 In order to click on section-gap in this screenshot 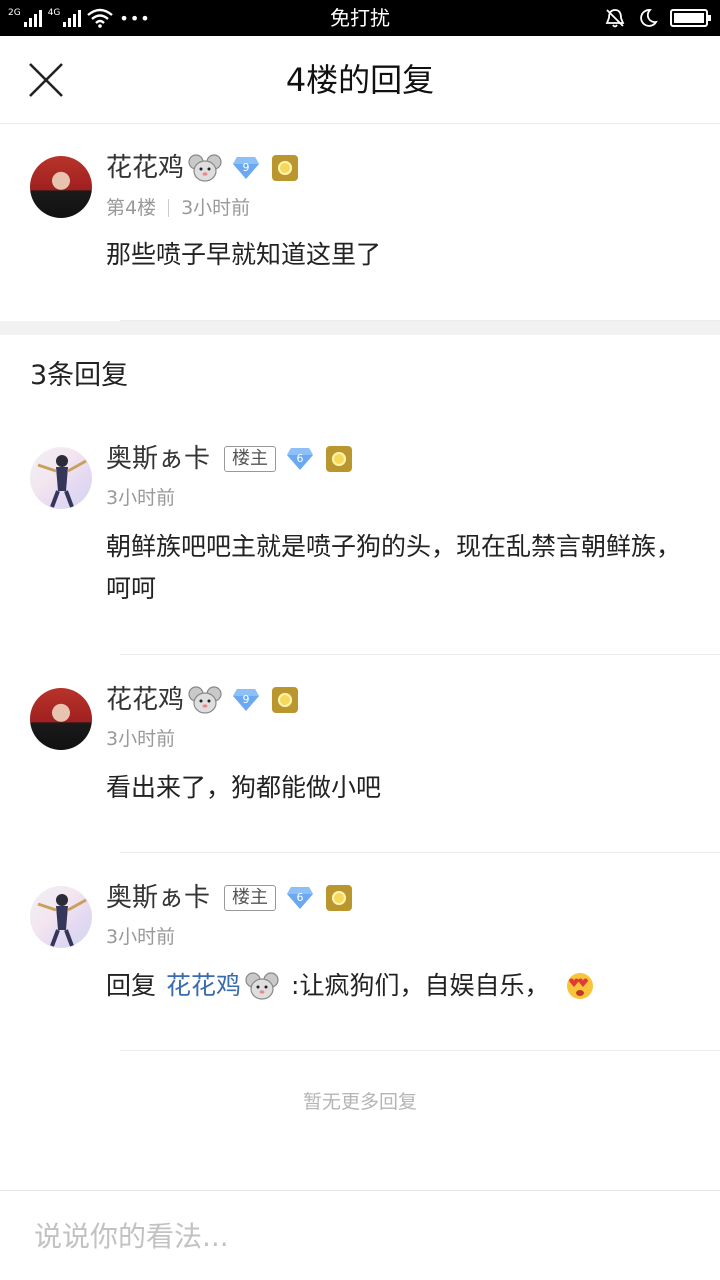, I will do `click(360, 328)`.